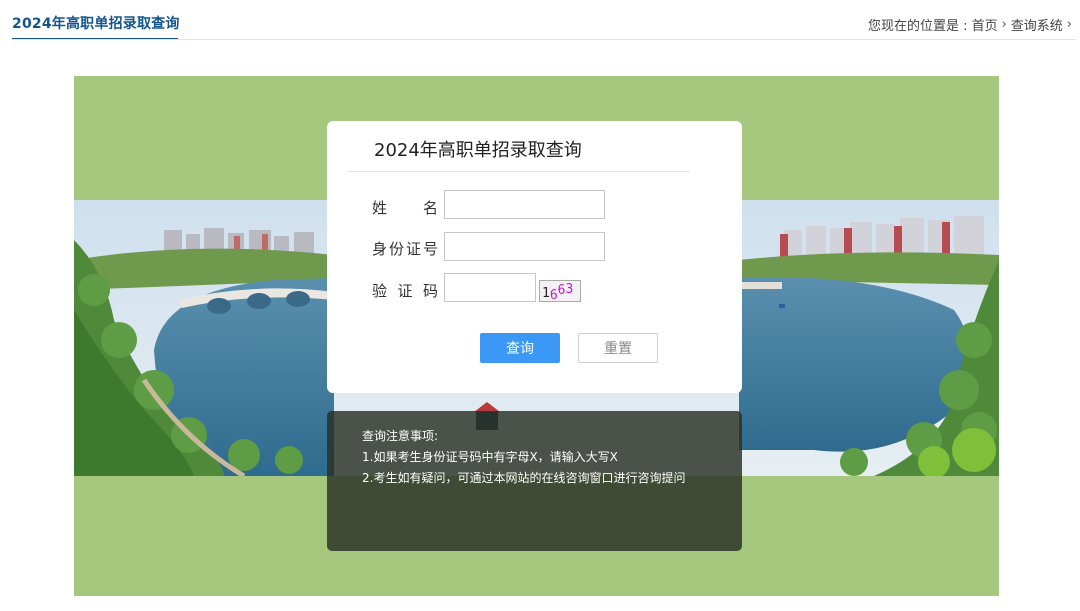  What do you see at coordinates (405, 208) in the screenshot?
I see `name-label: 姓 名` at bounding box center [405, 208].